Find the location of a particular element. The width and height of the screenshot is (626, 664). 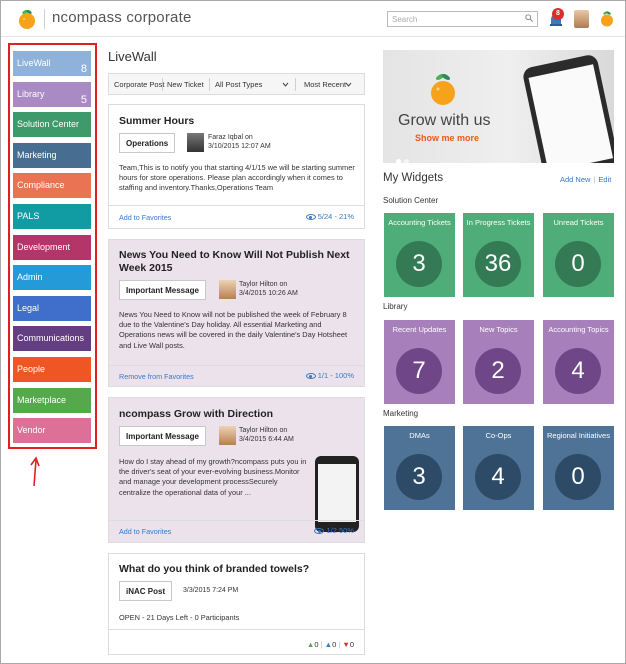

widget-tile-label: Regional Initiatives is located at coordinates (578, 435).